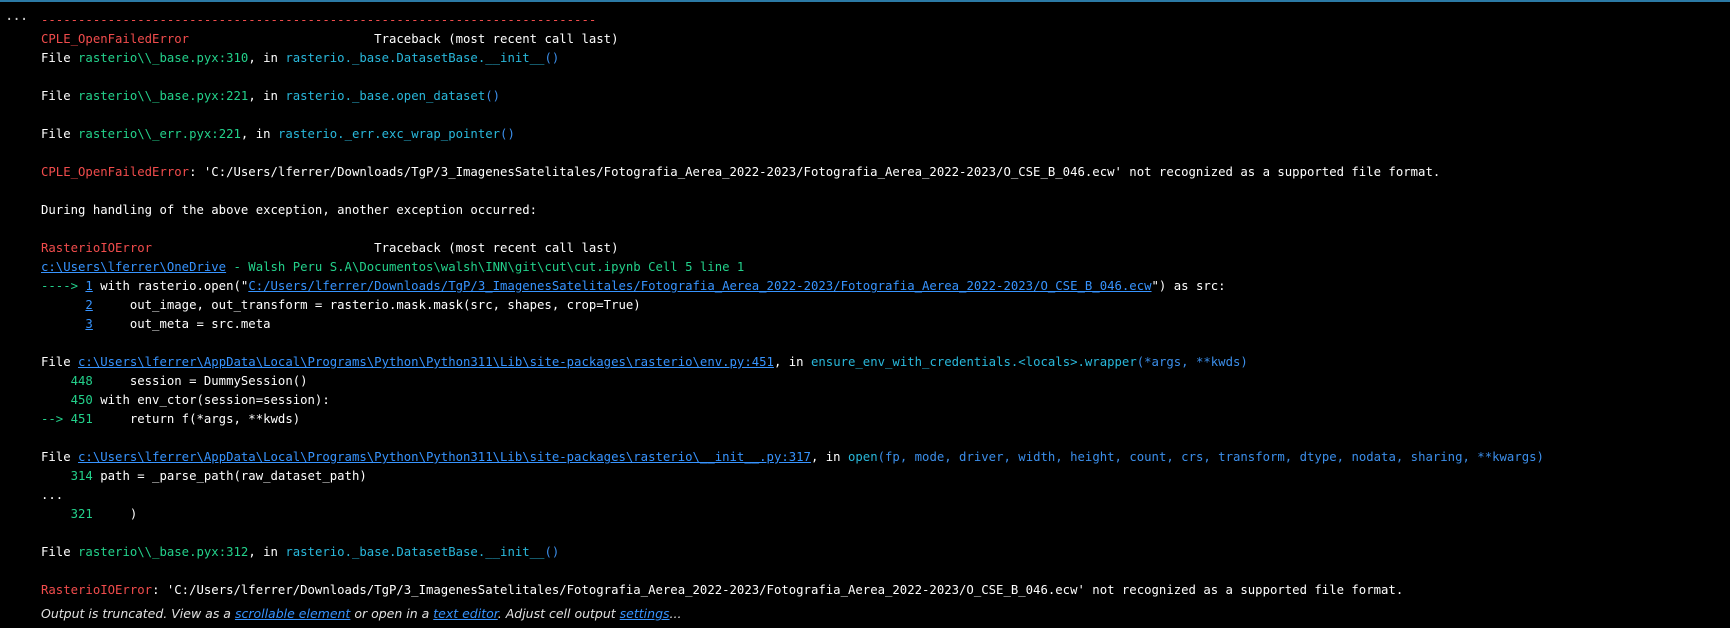 Image resolution: width=1730 pixels, height=628 pixels. Describe the element at coordinates (881, 324) in the screenshot. I see `code-line: 3 out_meta = src.meta` at that location.